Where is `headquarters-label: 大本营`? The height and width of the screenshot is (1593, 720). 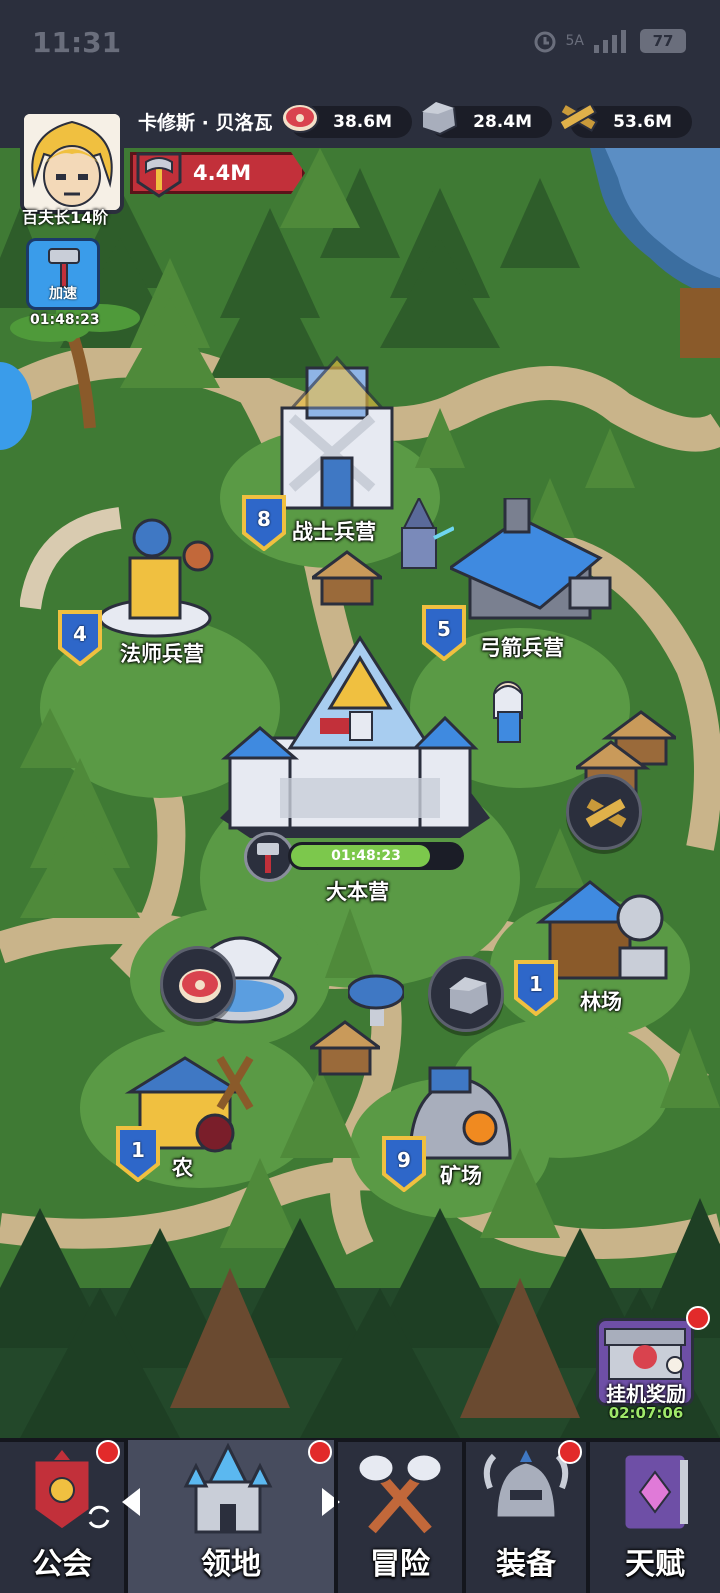 headquarters-label: 大本营 is located at coordinates (357, 891).